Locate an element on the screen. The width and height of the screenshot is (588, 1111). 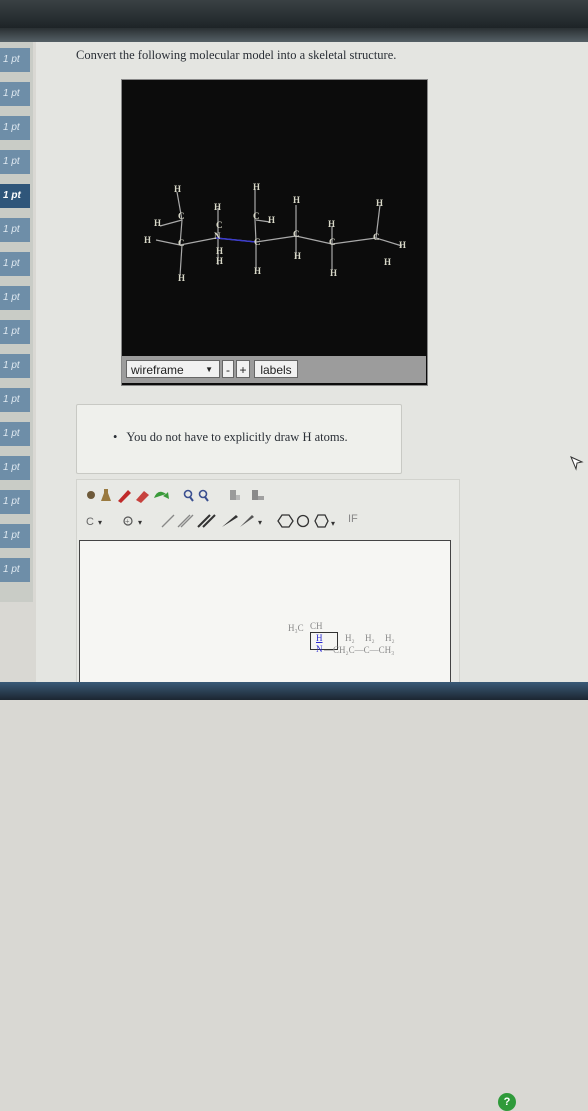
hand-icon is located at coordinates (91, 495).